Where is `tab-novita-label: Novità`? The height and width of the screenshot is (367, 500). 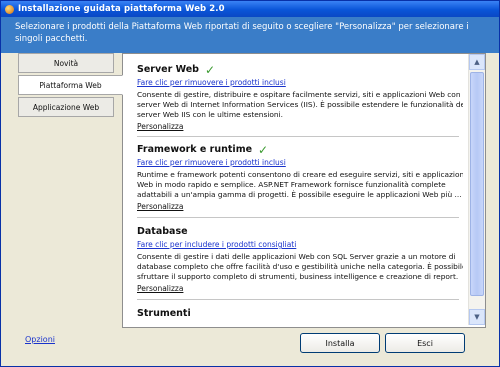
tab-novita-label: Novità is located at coordinates (66, 63).